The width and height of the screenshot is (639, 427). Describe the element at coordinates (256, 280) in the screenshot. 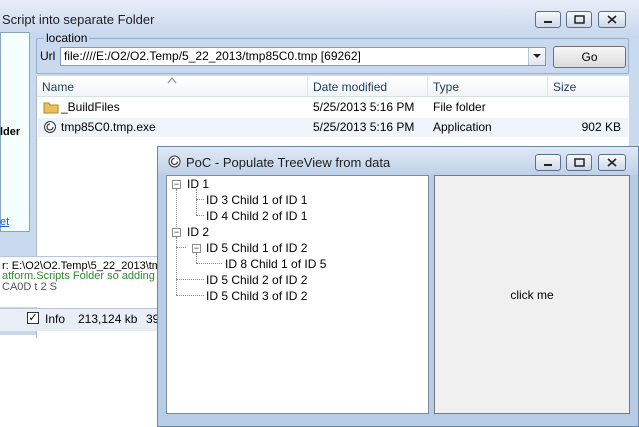

I see `tree-node: ID 5 Child 2 of ID 2` at that location.